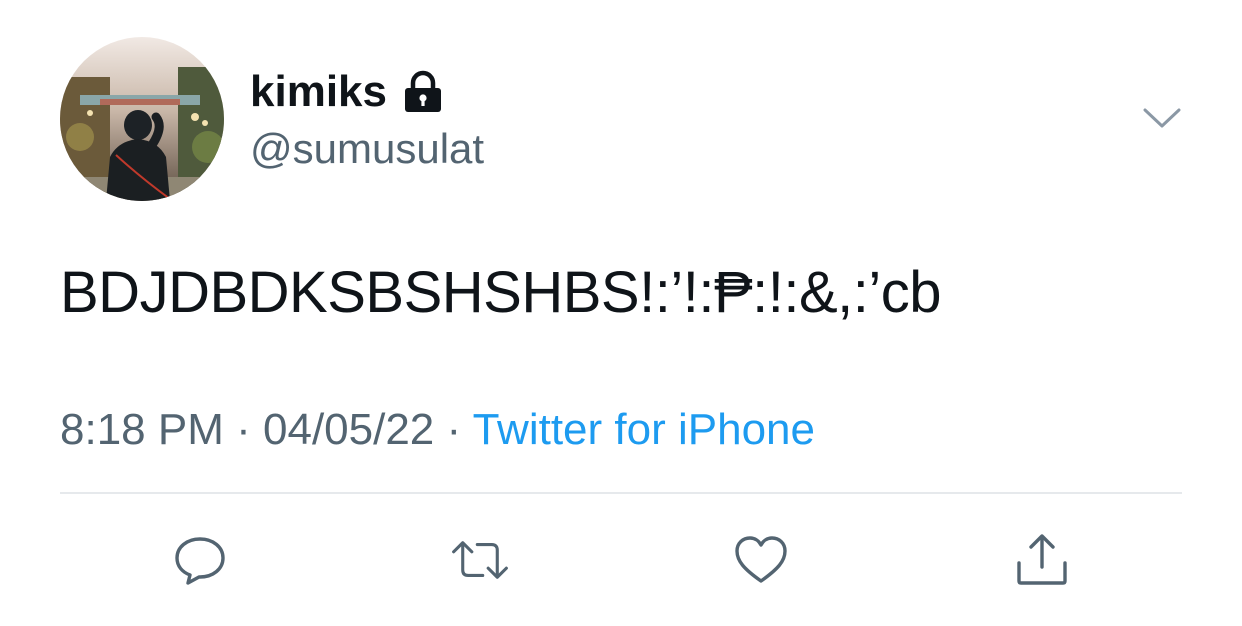  I want to click on user-name-row: kimiks, so click(347, 92).